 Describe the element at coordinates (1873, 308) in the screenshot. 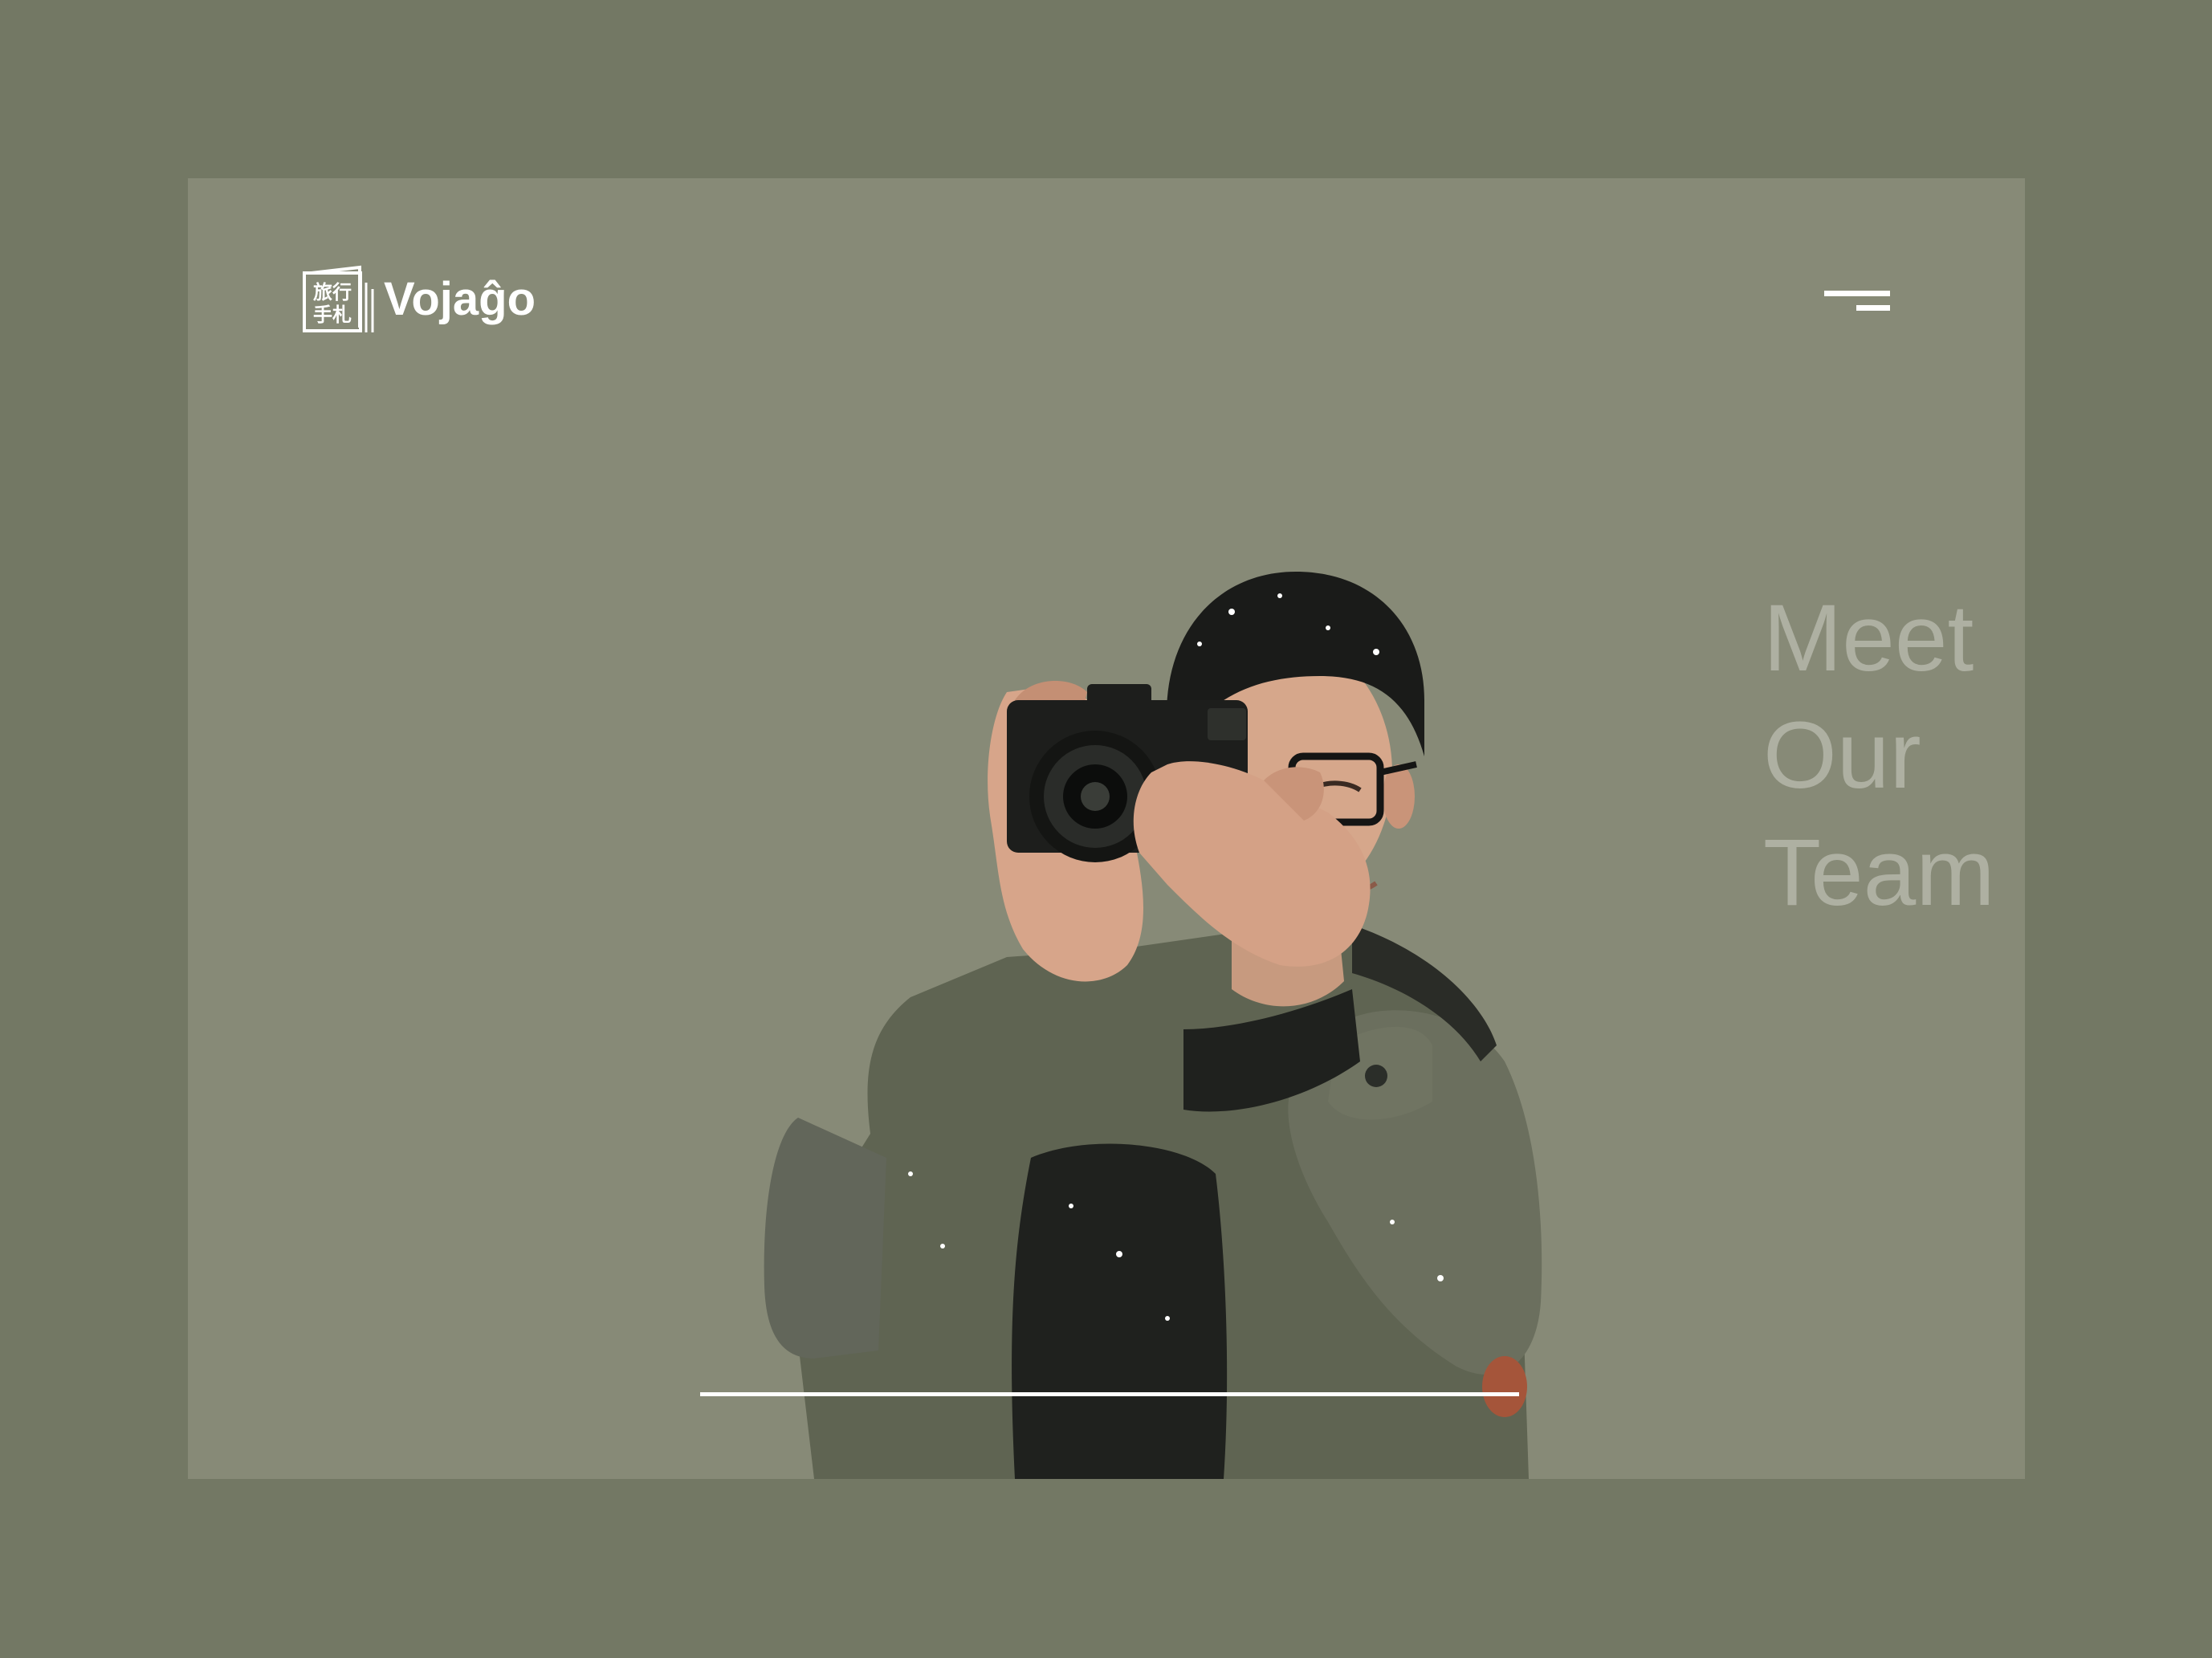

I see `menu-bar-bottom` at that location.